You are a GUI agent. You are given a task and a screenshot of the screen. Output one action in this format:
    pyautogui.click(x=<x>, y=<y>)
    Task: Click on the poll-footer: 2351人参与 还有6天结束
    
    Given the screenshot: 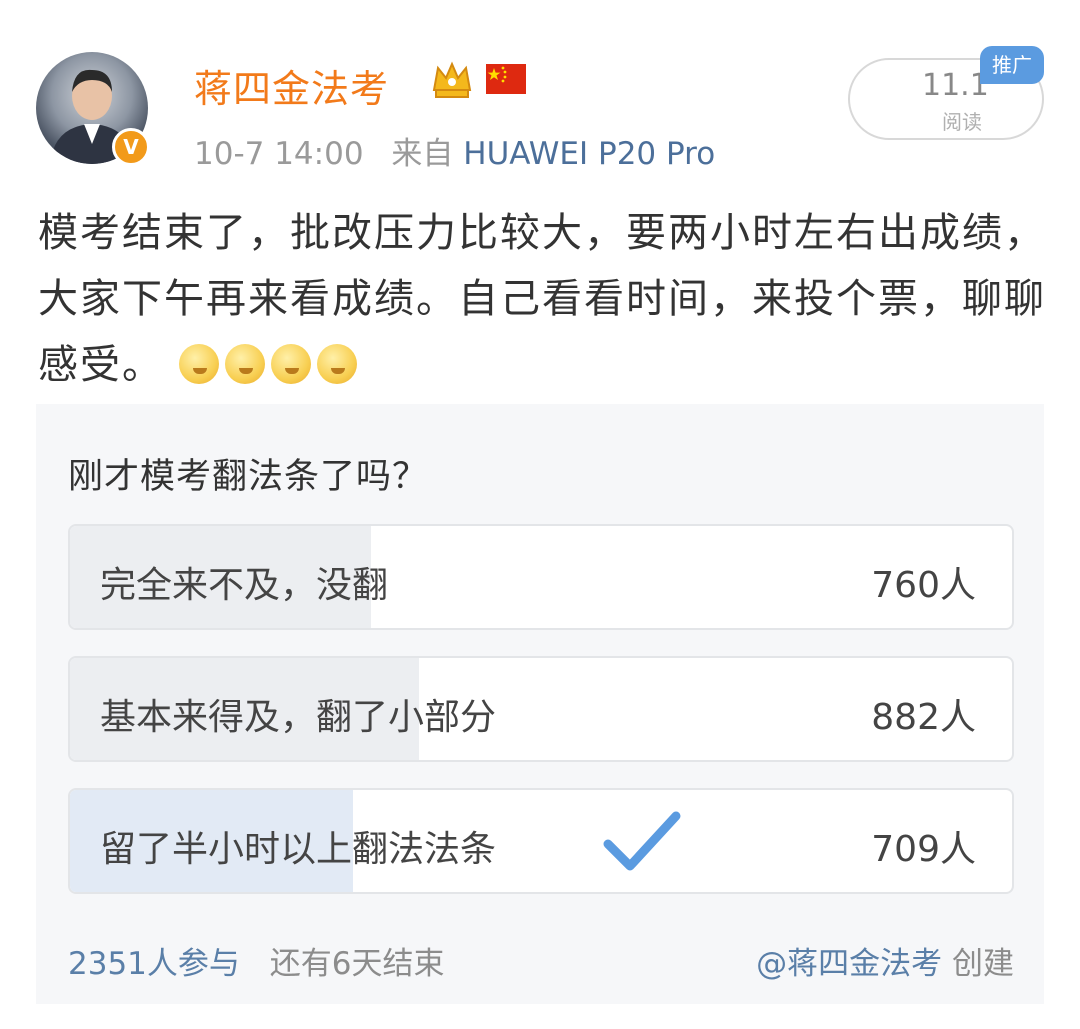 What is the action you would take?
    pyautogui.click(x=256, y=960)
    